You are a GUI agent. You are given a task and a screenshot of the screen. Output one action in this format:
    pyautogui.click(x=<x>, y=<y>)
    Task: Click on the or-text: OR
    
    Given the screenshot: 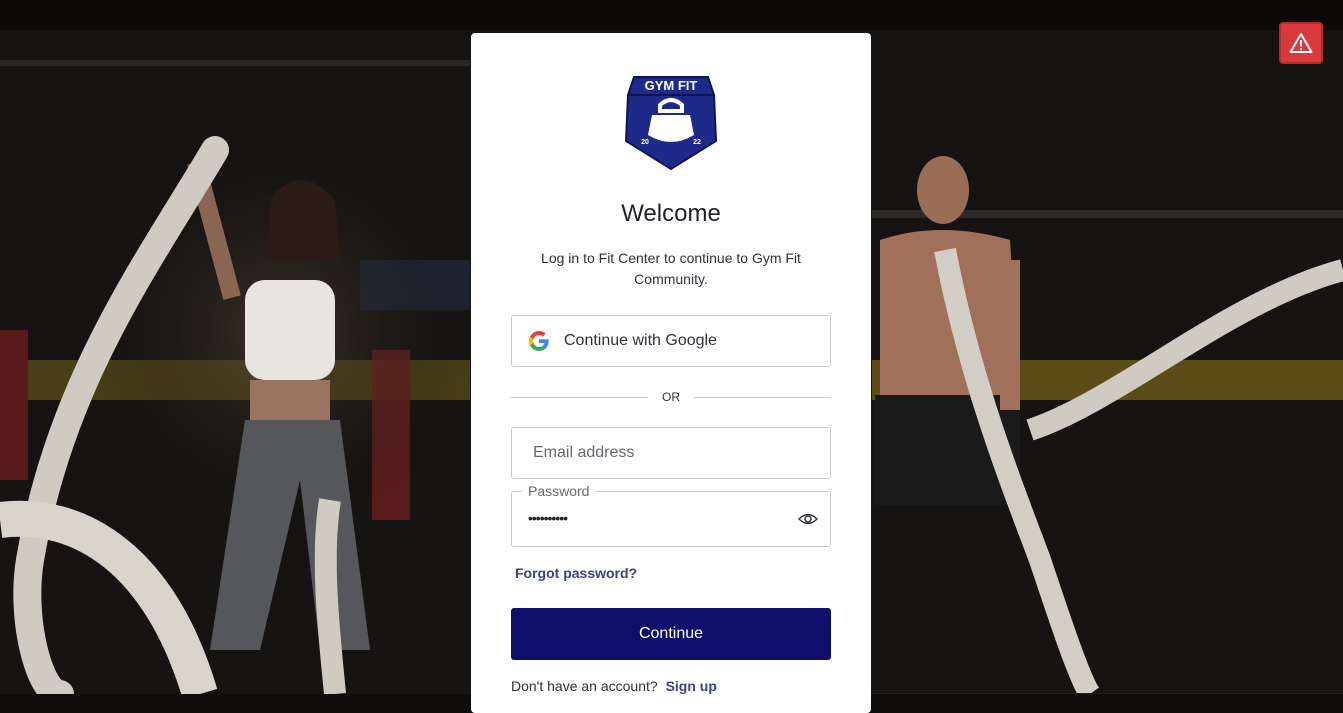 What is the action you would take?
    pyautogui.click(x=671, y=397)
    